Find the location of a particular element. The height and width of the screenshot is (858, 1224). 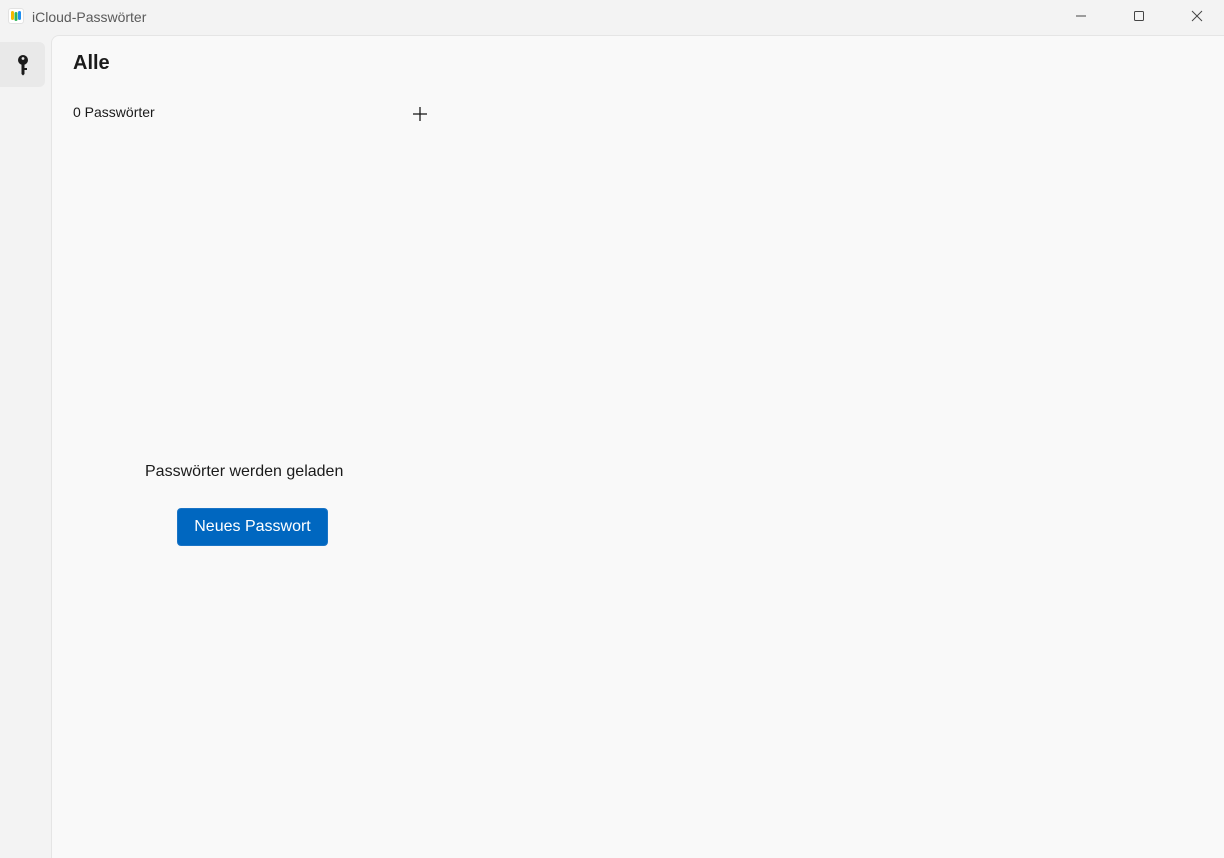

maximize-icon is located at coordinates (1139, 16).